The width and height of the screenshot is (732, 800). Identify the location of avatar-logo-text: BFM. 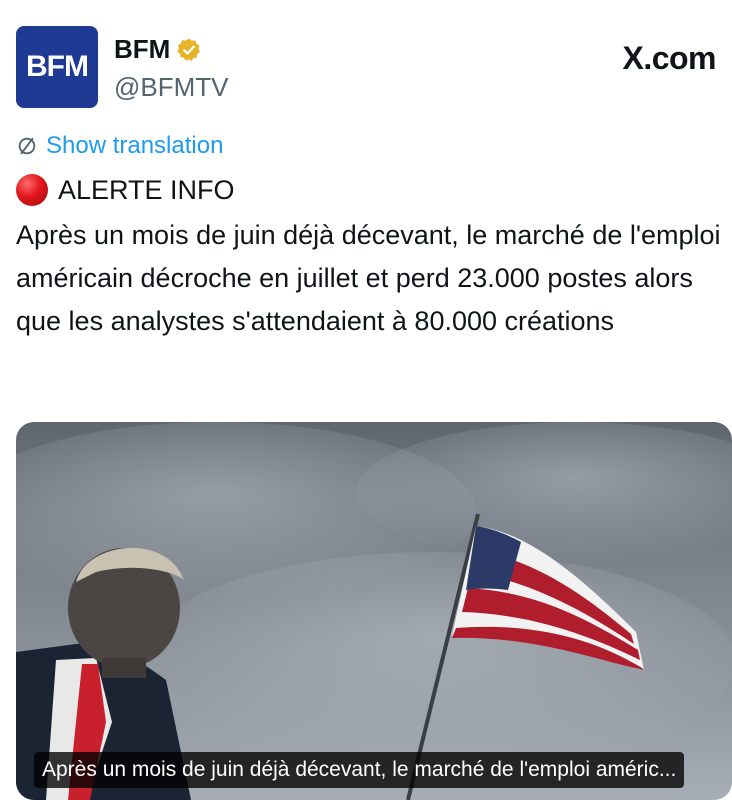
(57, 66).